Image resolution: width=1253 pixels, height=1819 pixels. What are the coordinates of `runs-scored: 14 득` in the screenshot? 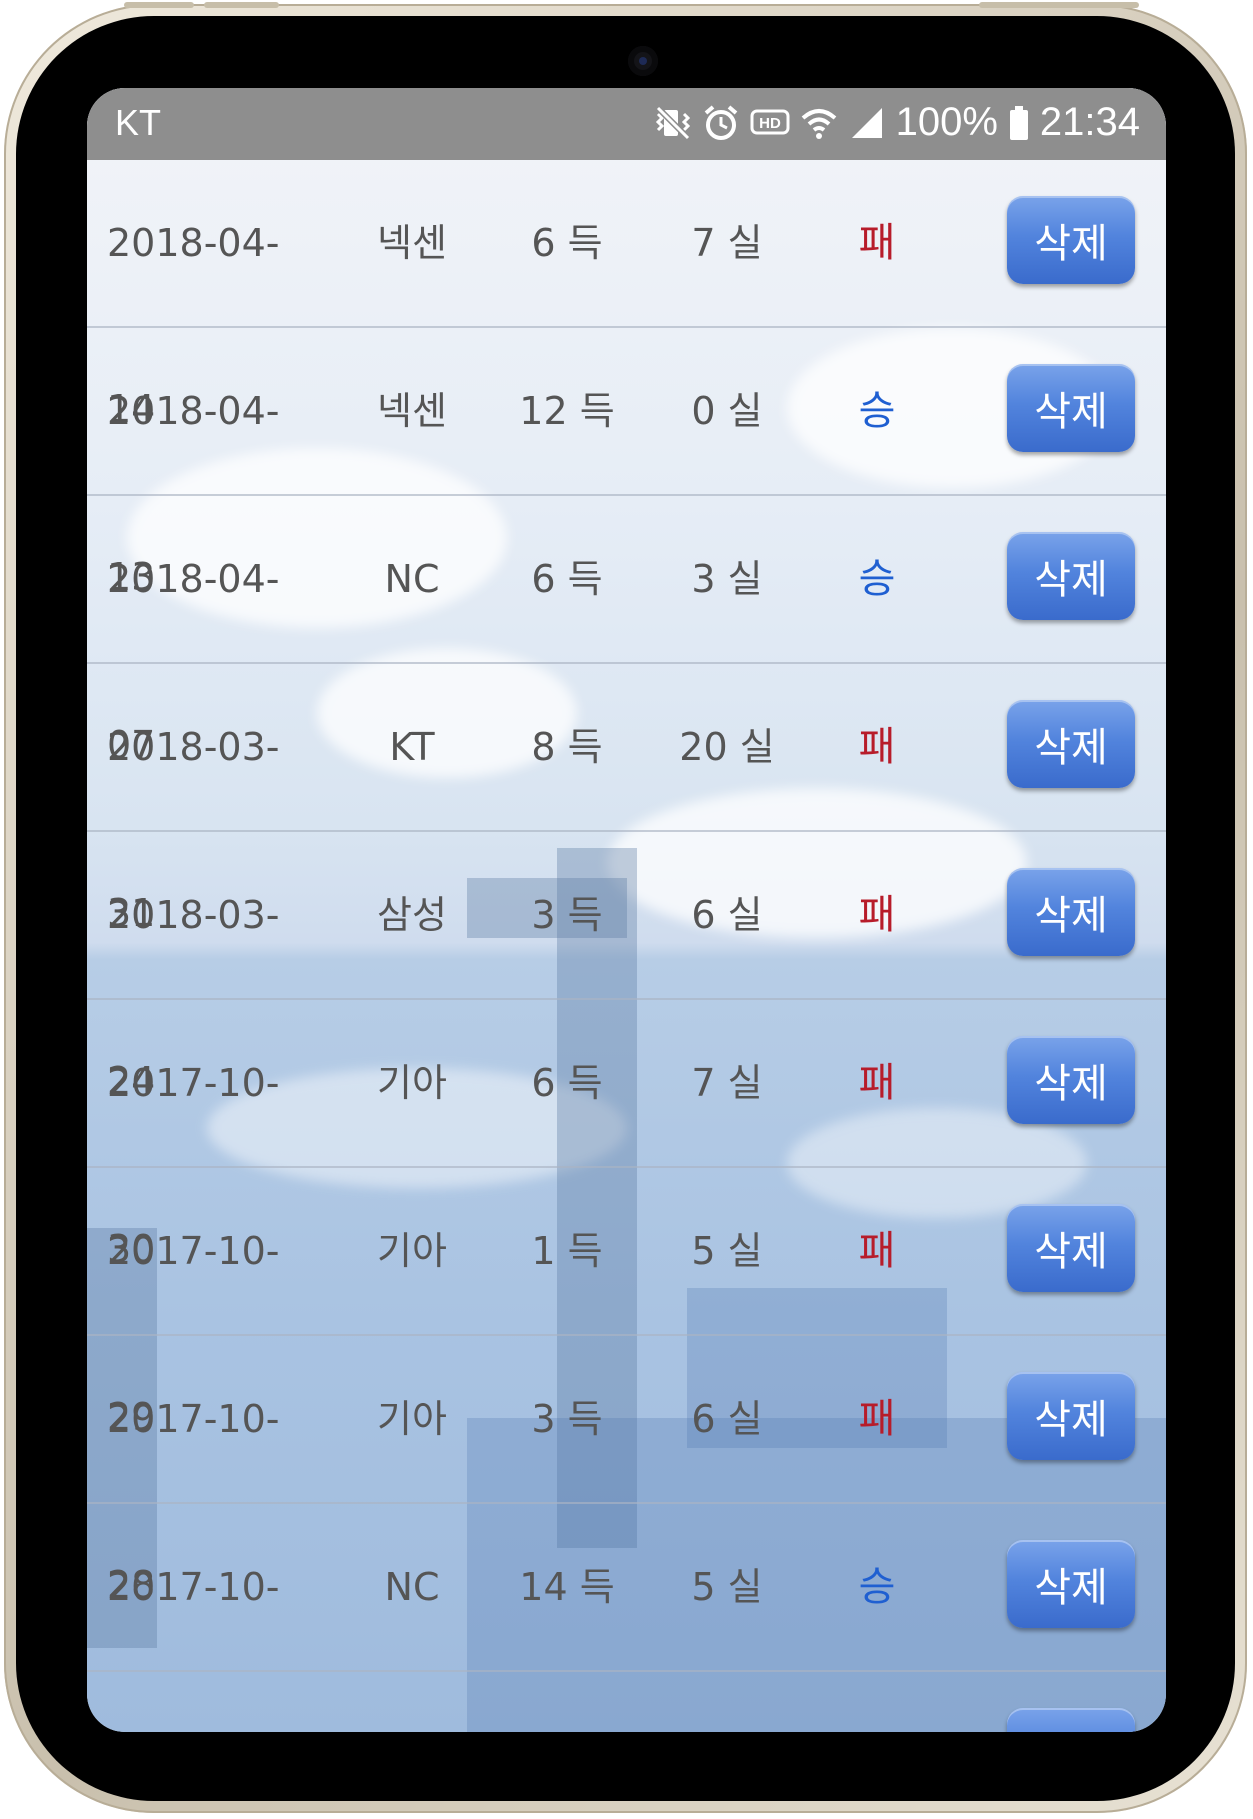 It's located at (567, 1587).